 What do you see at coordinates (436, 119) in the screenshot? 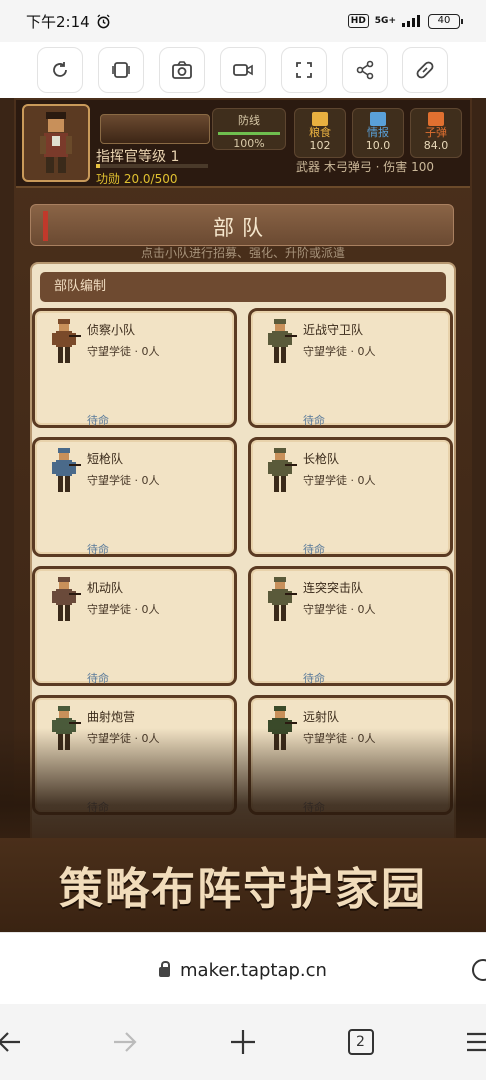
I see `bullet-icon` at bounding box center [436, 119].